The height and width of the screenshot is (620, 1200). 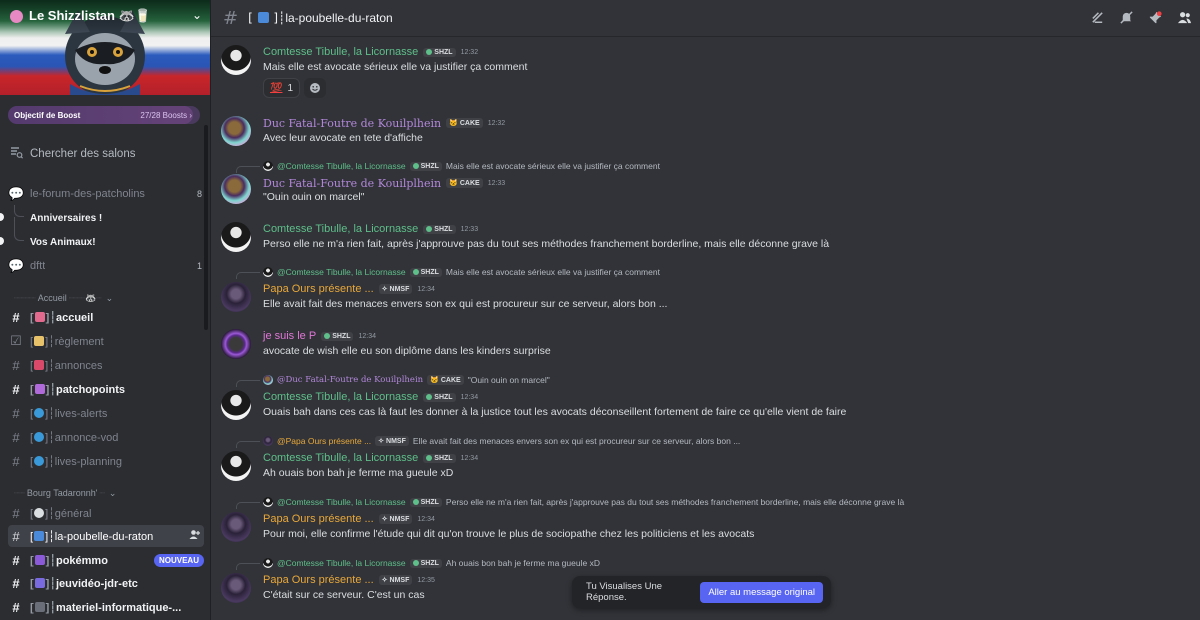 I want to click on boost-goal-bar: Objectif de Boost 27/28 Boosts ›, so click(x=104, y=115).